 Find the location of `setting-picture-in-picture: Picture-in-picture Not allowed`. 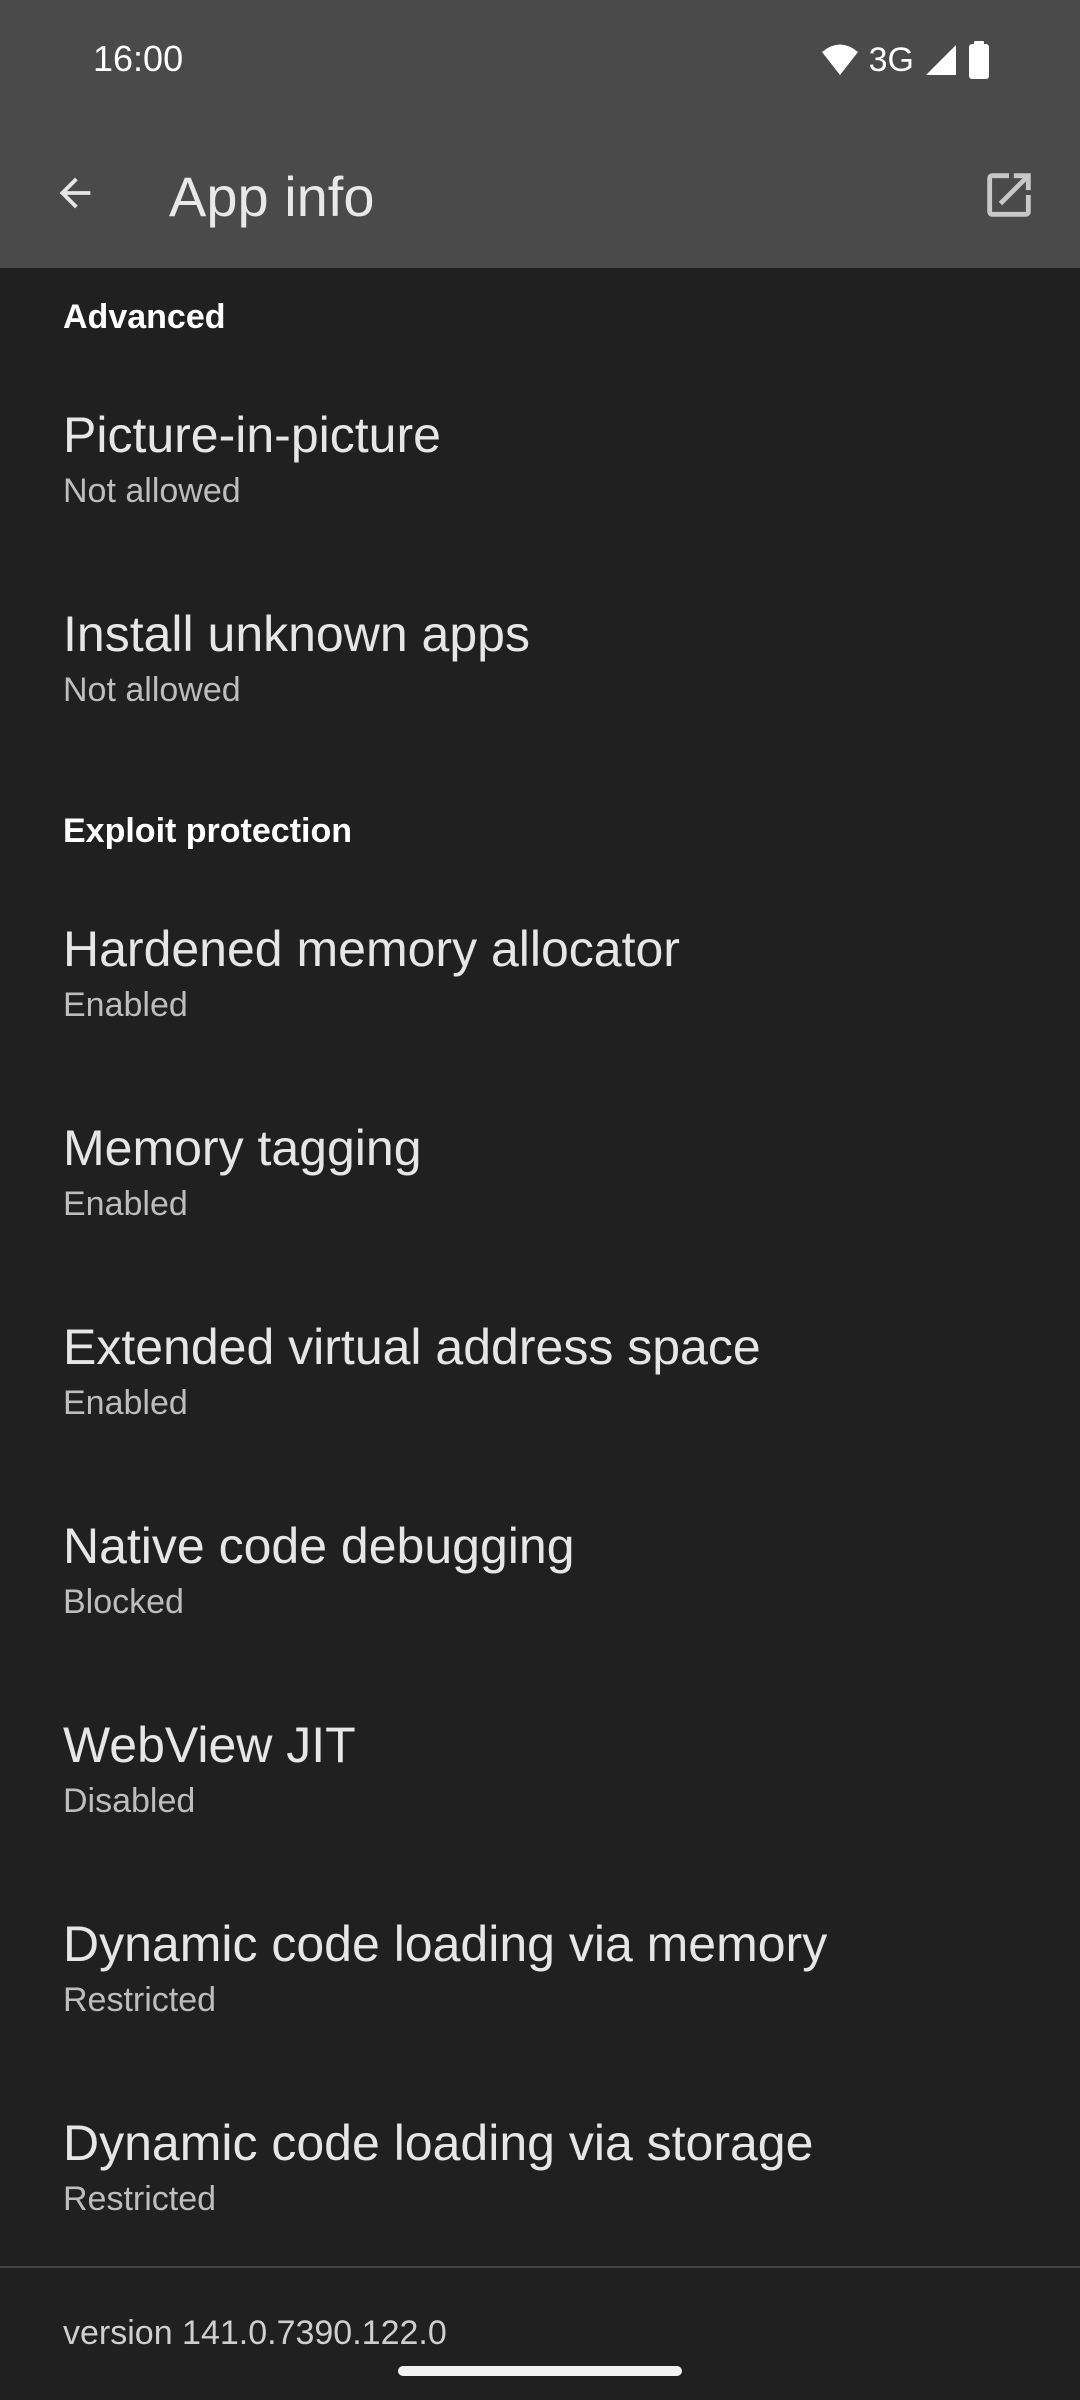

setting-picture-in-picture: Picture-in-picture Not allowed is located at coordinates (540, 496).